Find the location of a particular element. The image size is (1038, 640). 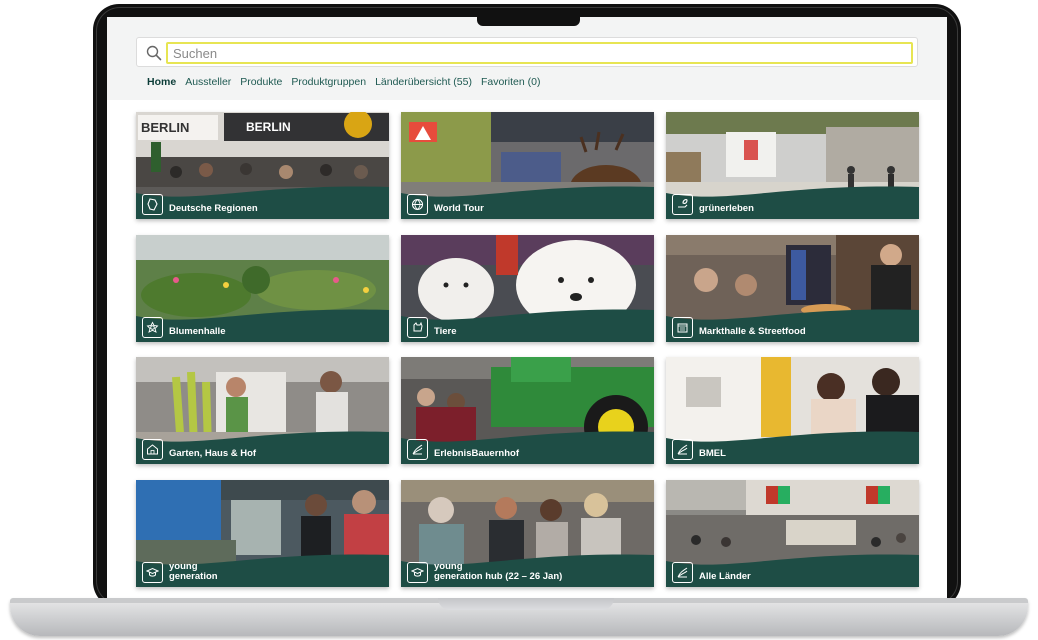

search-bar is located at coordinates (527, 52).